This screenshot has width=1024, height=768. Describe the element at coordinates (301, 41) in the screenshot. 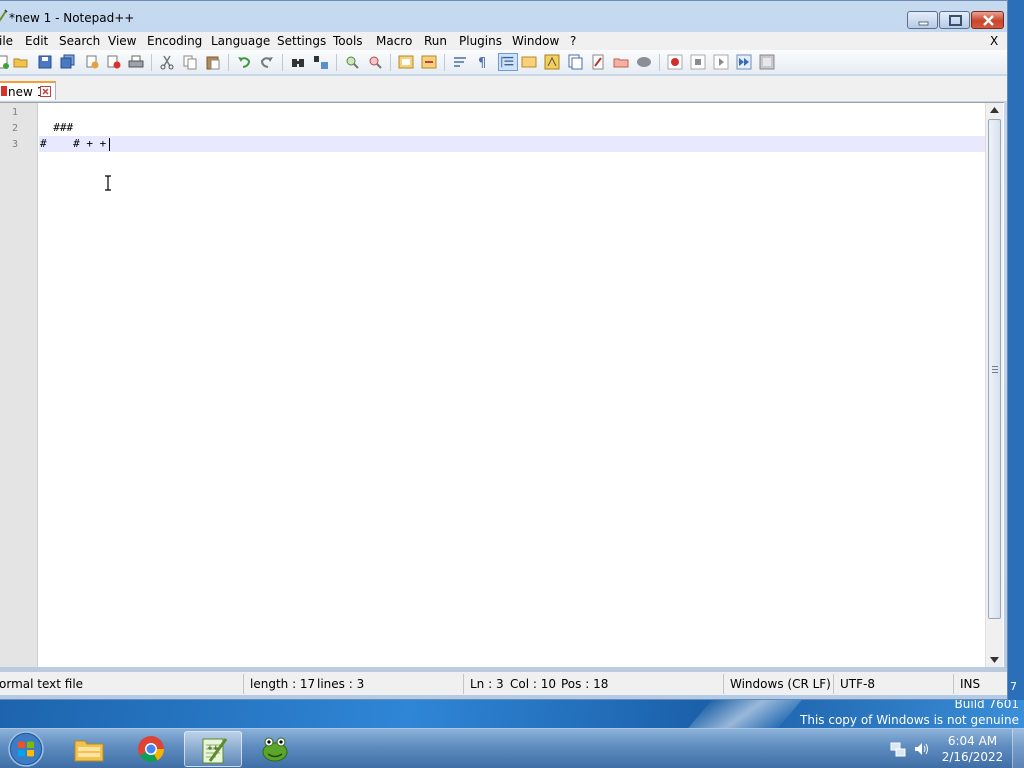

I see `menu-settings: Settings` at that location.